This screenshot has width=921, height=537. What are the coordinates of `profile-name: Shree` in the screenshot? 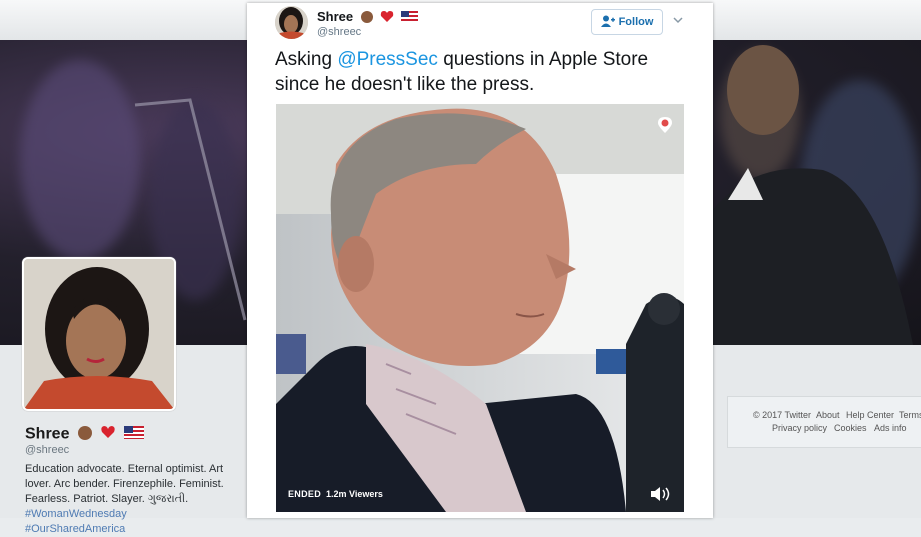 It's located at (84, 434).